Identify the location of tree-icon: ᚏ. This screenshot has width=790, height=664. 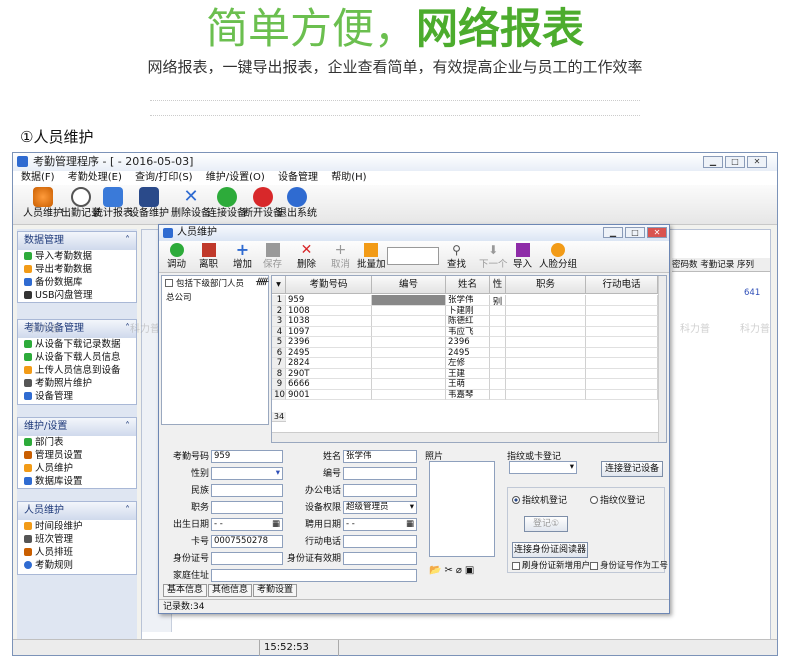
(262, 282).